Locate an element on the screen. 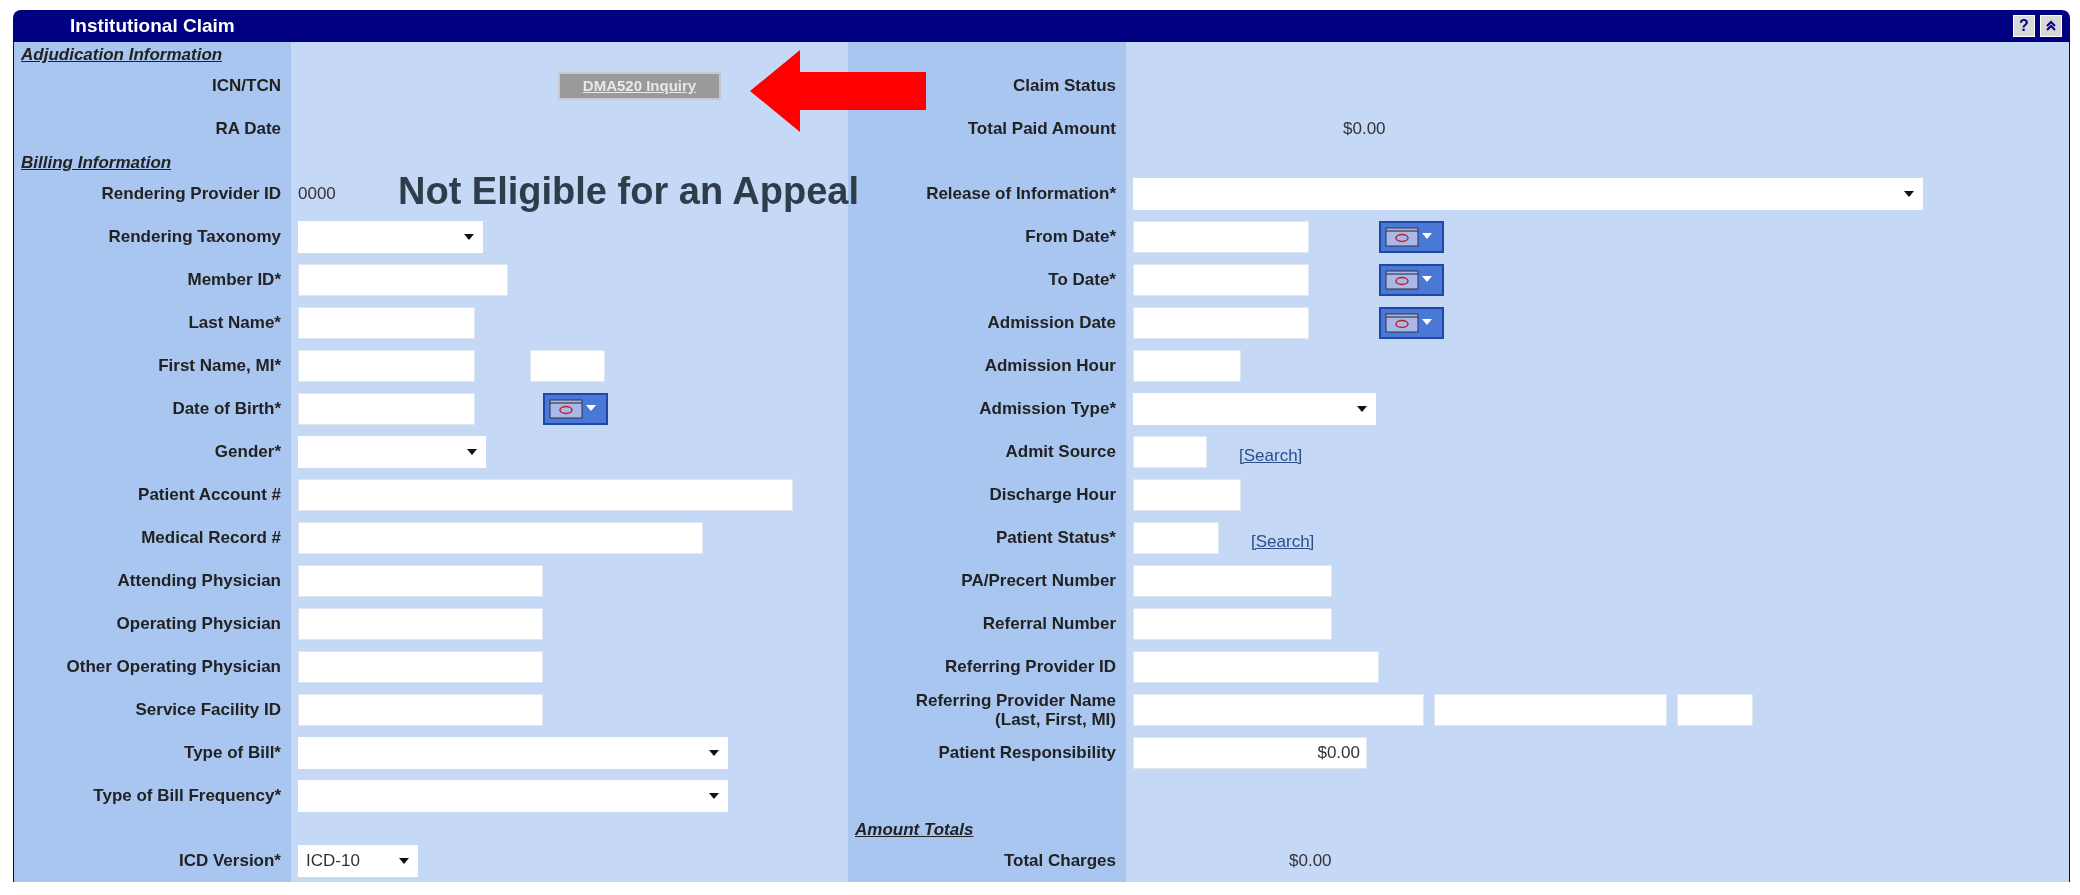  field-label: Admission Type* is located at coordinates (1047, 408).